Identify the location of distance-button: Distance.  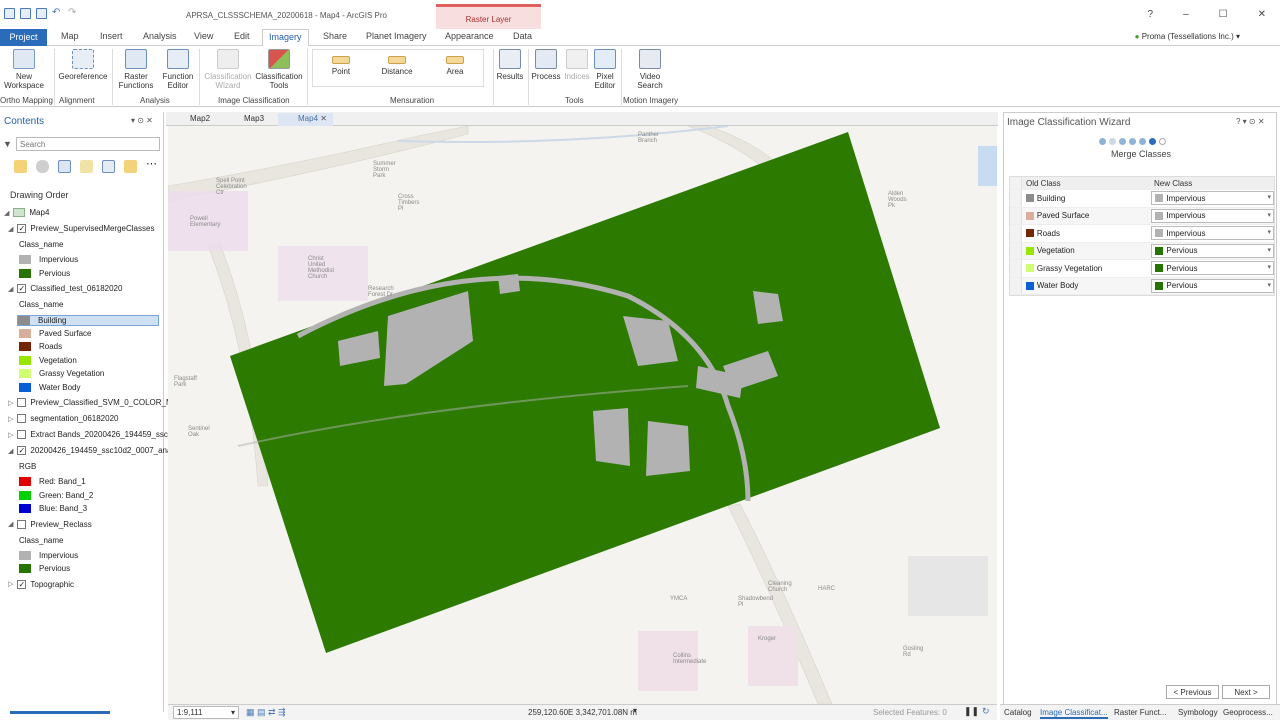
(397, 66).